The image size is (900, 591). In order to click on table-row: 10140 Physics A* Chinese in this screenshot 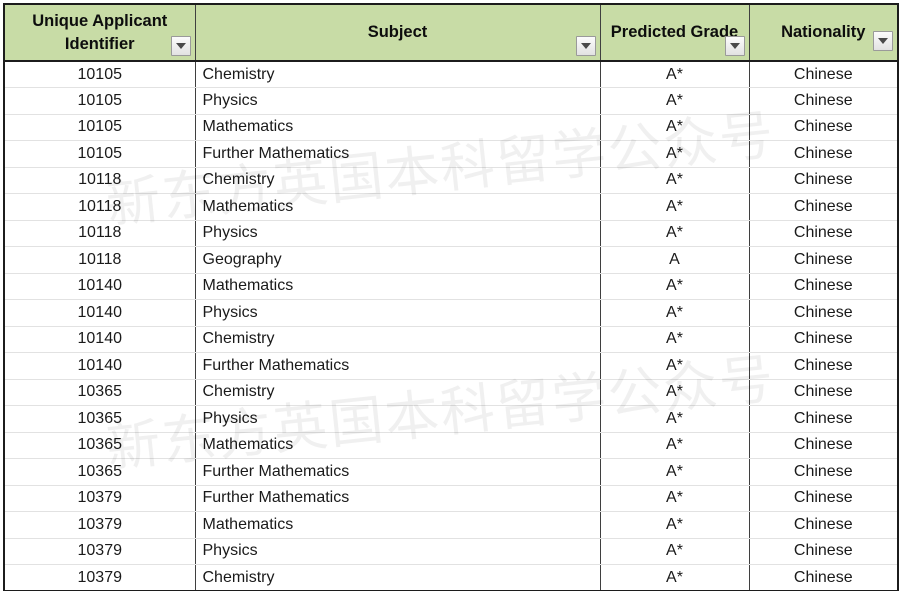, I will do `click(451, 313)`.